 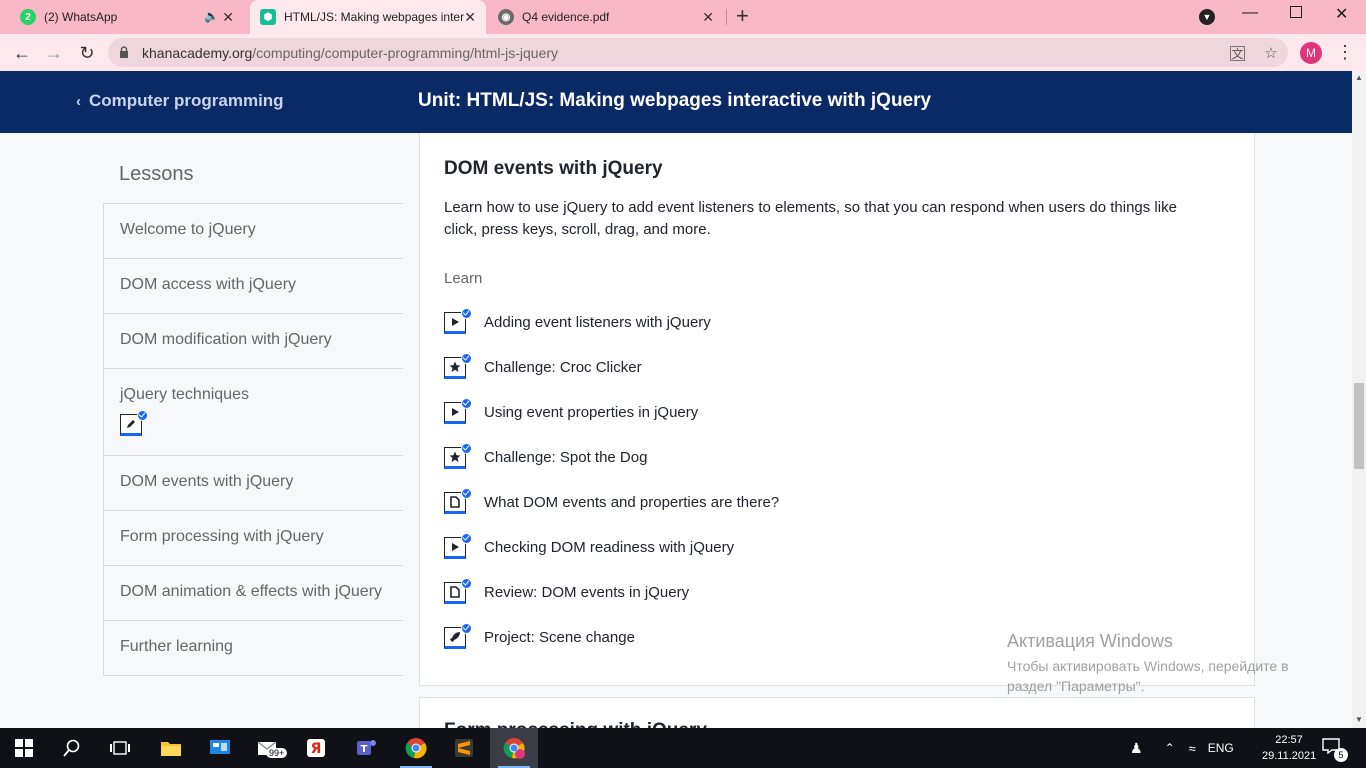 I want to click on windows-start-icon, so click(x=24, y=748).